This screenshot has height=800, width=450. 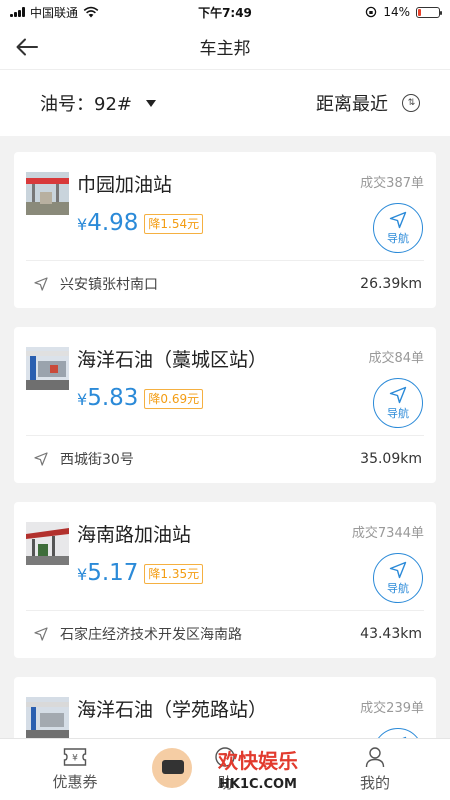 I want to click on back-button, so click(x=27, y=47).